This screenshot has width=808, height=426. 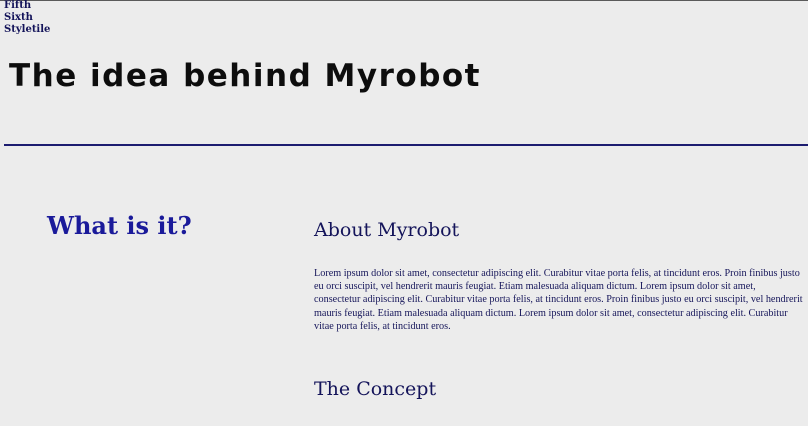 What do you see at coordinates (406, 145) in the screenshot?
I see `header-divider` at bounding box center [406, 145].